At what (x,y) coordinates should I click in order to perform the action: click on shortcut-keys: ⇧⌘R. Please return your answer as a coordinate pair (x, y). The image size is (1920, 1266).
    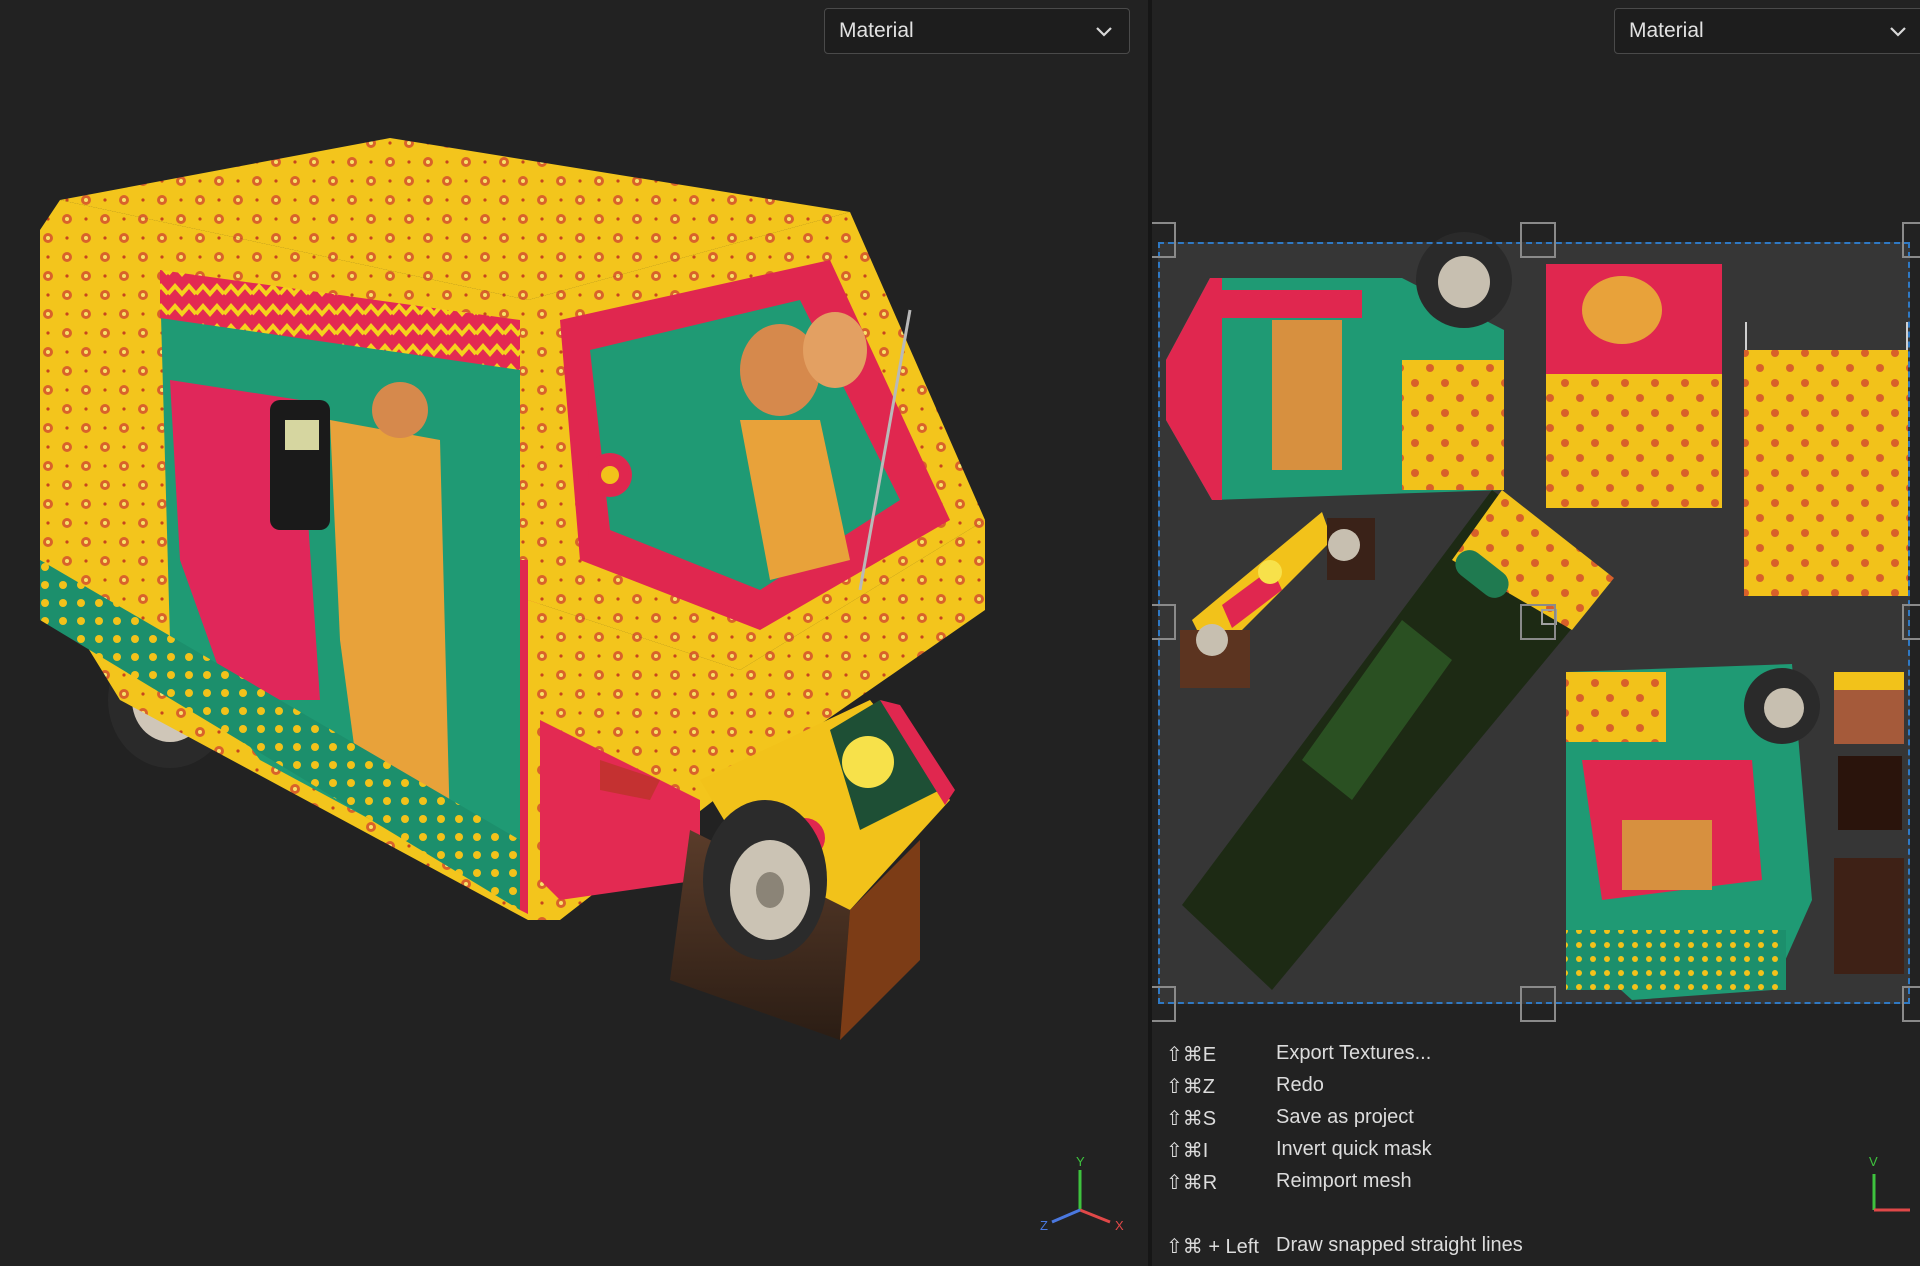
    Looking at the image, I should click on (1192, 1183).